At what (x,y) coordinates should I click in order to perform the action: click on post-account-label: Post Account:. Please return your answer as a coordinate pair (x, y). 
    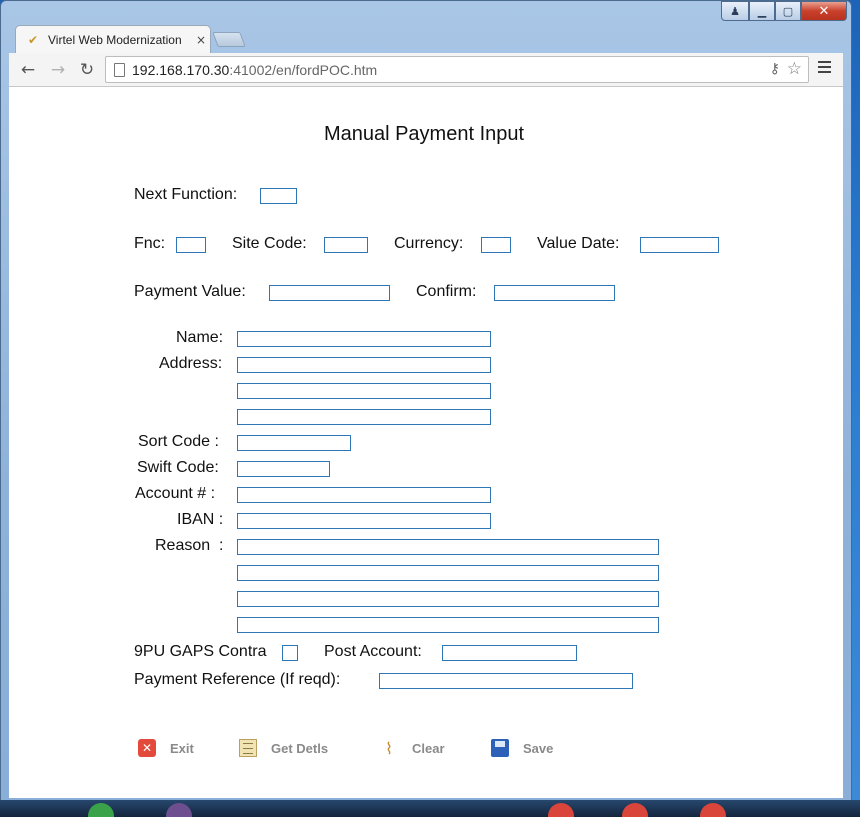
    Looking at the image, I should click on (373, 651).